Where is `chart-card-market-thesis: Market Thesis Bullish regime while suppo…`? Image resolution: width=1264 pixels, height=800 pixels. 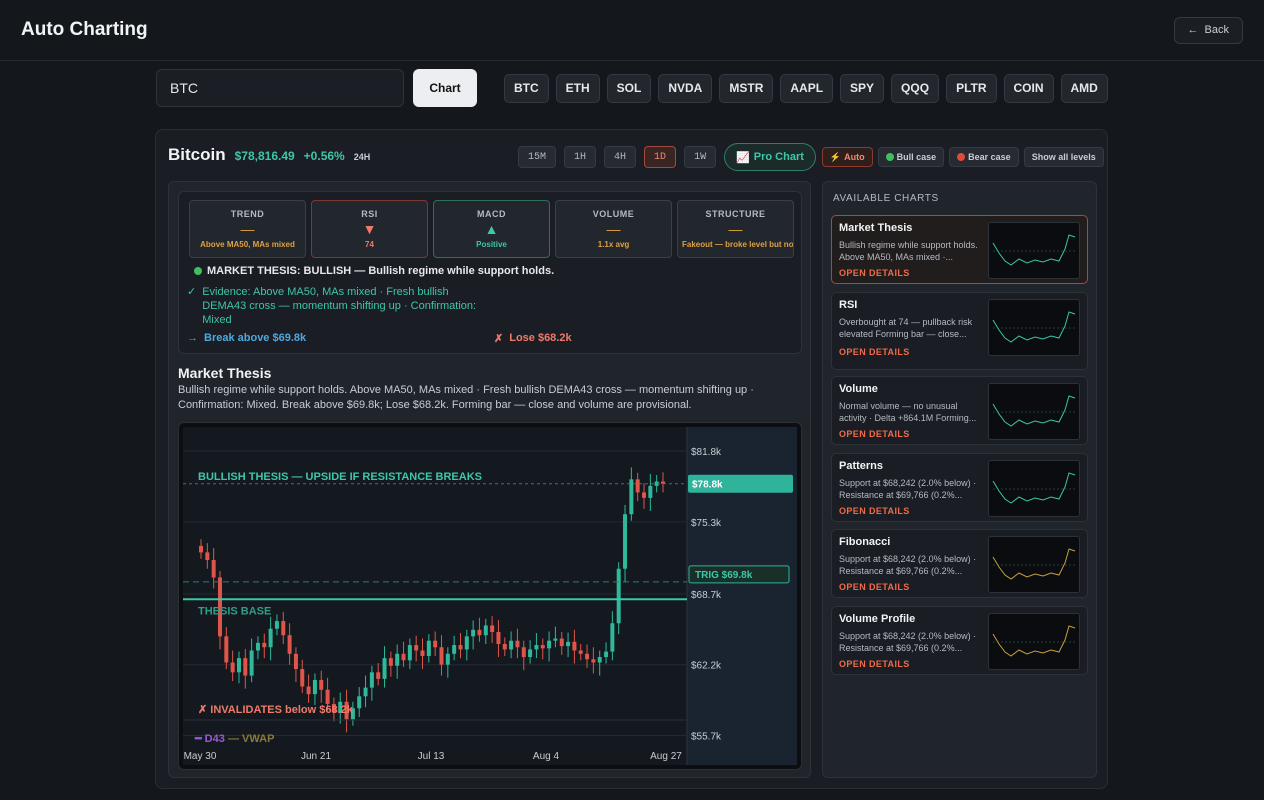 chart-card-market-thesis: Market Thesis Bullish regime while suppo… is located at coordinates (959, 249).